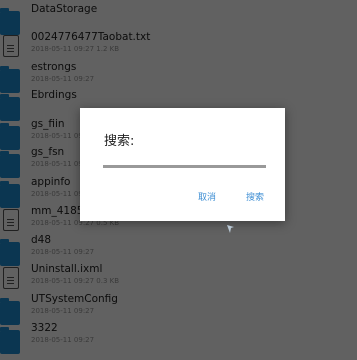  I want to click on search-button: 搜索, so click(255, 196).